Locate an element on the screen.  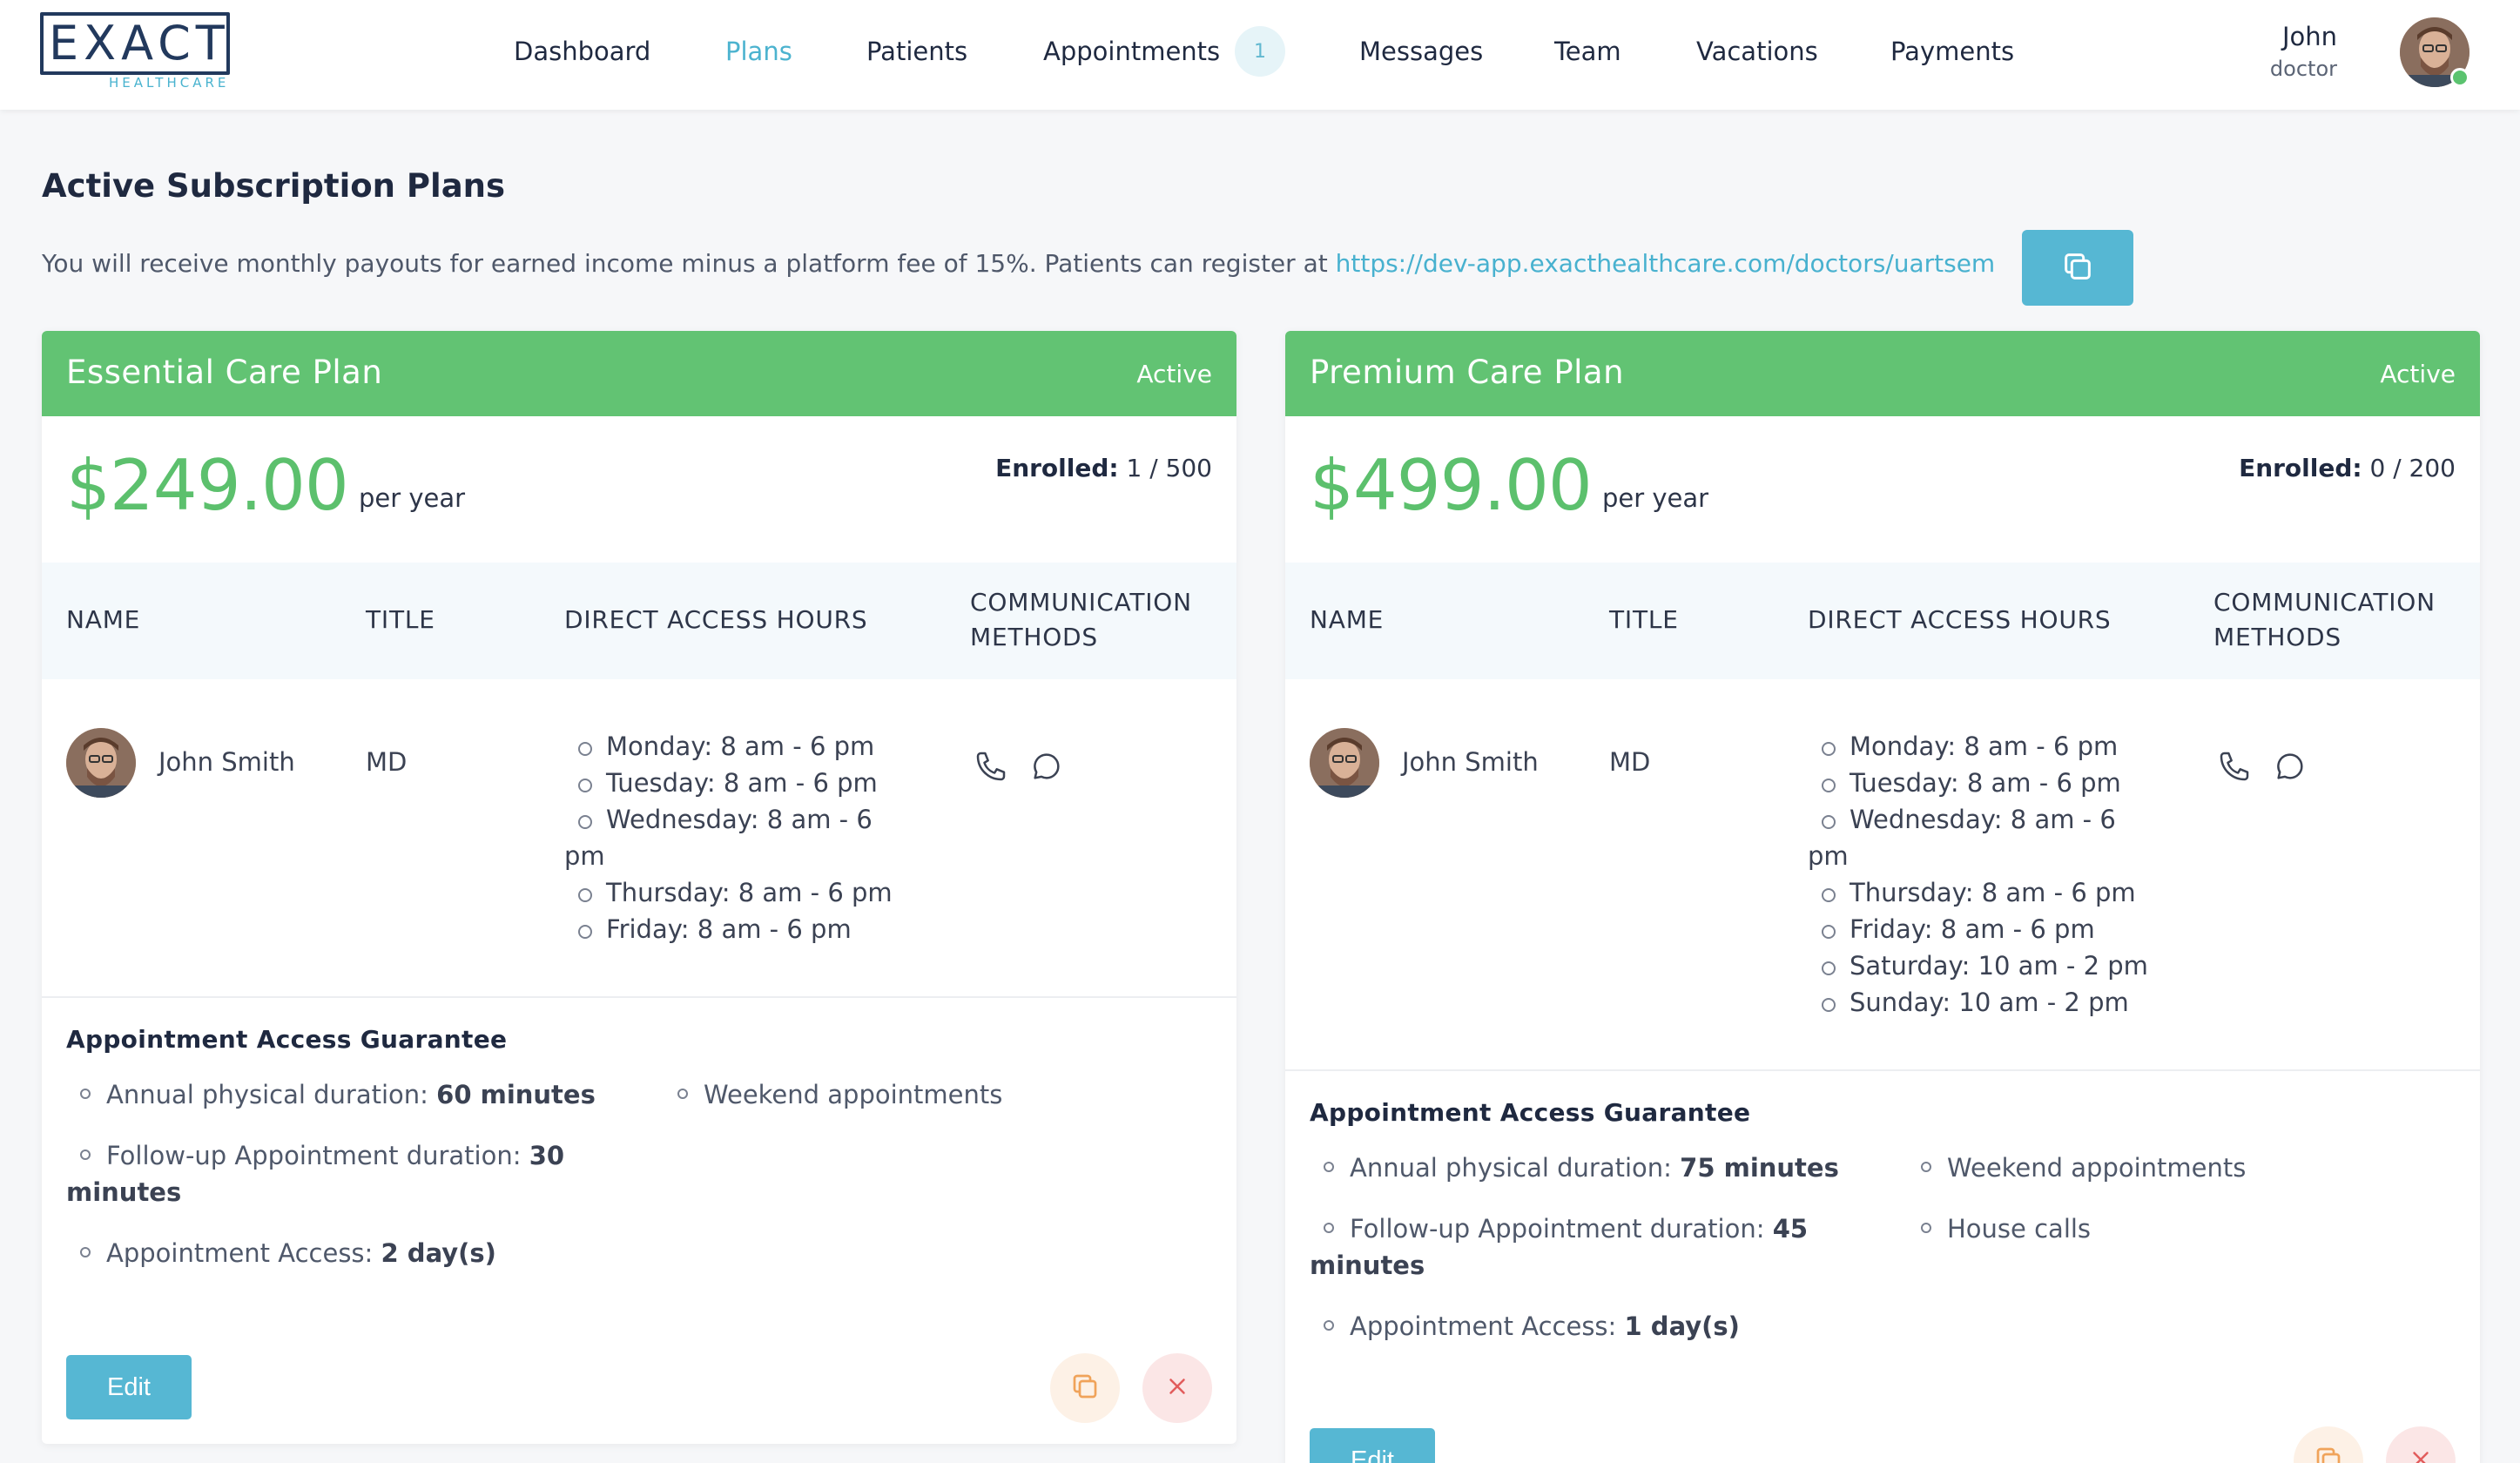
enrolled-value: 0 / 200 is located at coordinates (2412, 468).